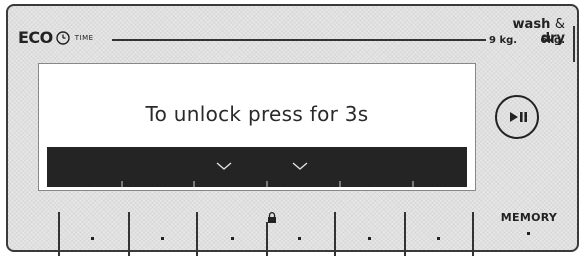 This screenshot has height=260, width=587. I want to click on play-pause-icon, so click(518, 117).